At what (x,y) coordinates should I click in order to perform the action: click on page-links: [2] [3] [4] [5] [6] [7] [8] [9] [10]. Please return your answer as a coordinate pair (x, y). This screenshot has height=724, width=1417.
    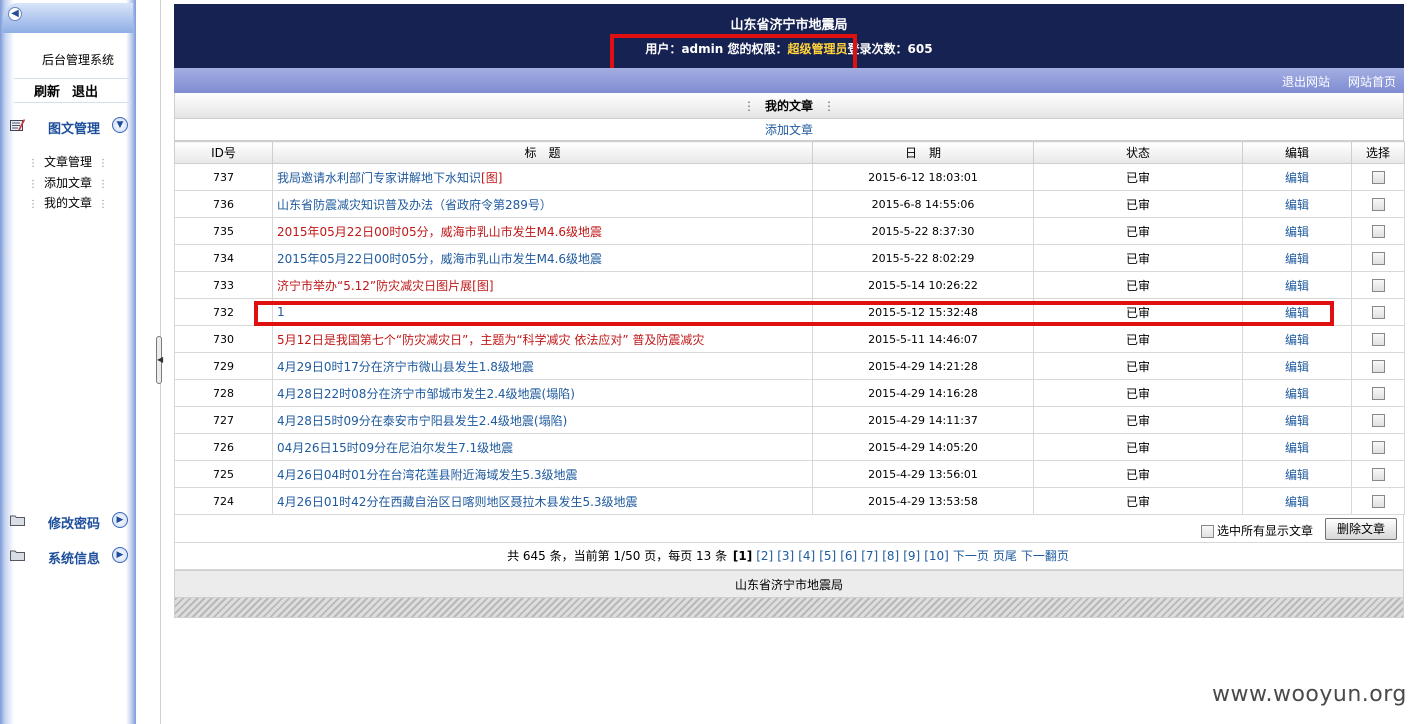
    Looking at the image, I should click on (852, 556).